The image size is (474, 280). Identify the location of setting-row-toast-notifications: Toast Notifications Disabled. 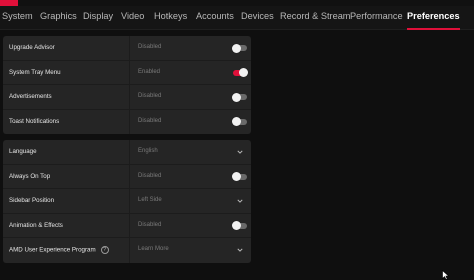
(127, 121).